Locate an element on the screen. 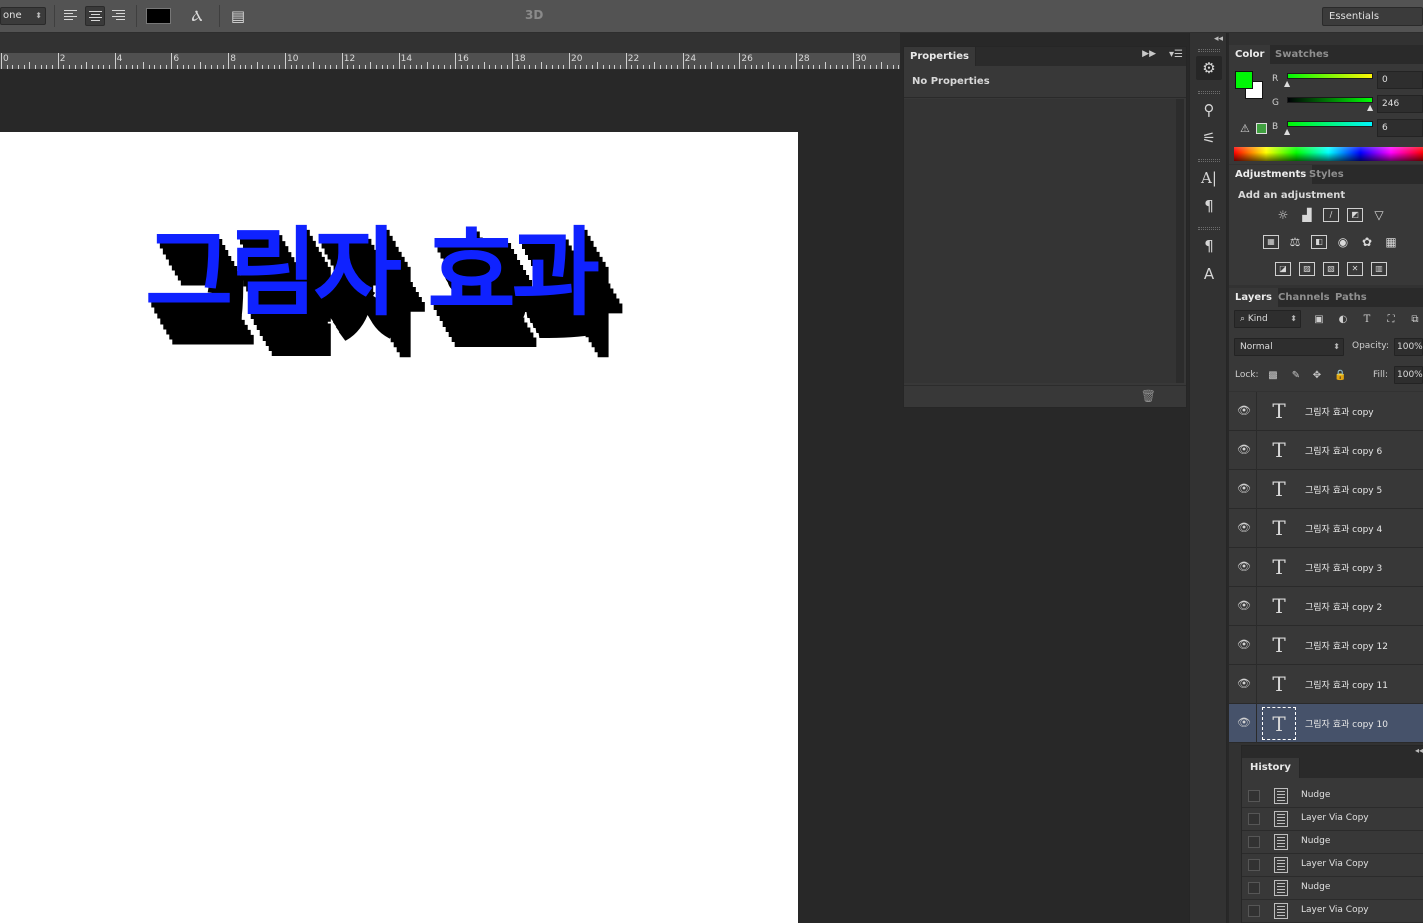  tab-adjustments: Adjustments is located at coordinates (1271, 174).